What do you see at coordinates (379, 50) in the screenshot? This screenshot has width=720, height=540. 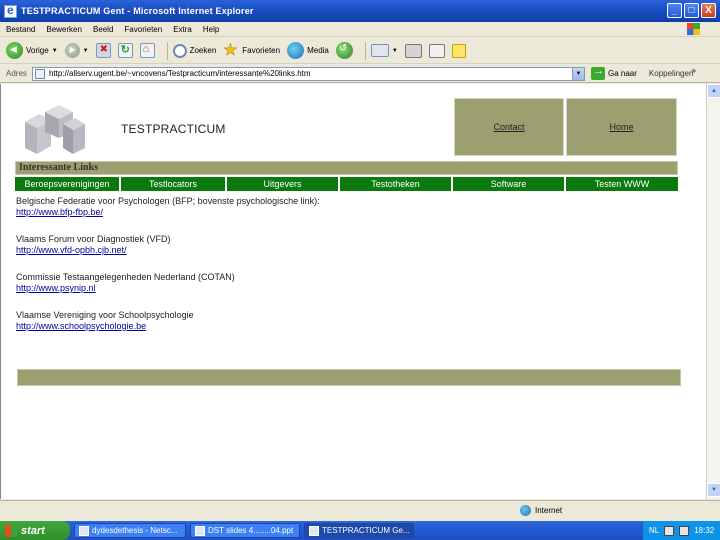 I see `mail-icon` at bounding box center [379, 50].